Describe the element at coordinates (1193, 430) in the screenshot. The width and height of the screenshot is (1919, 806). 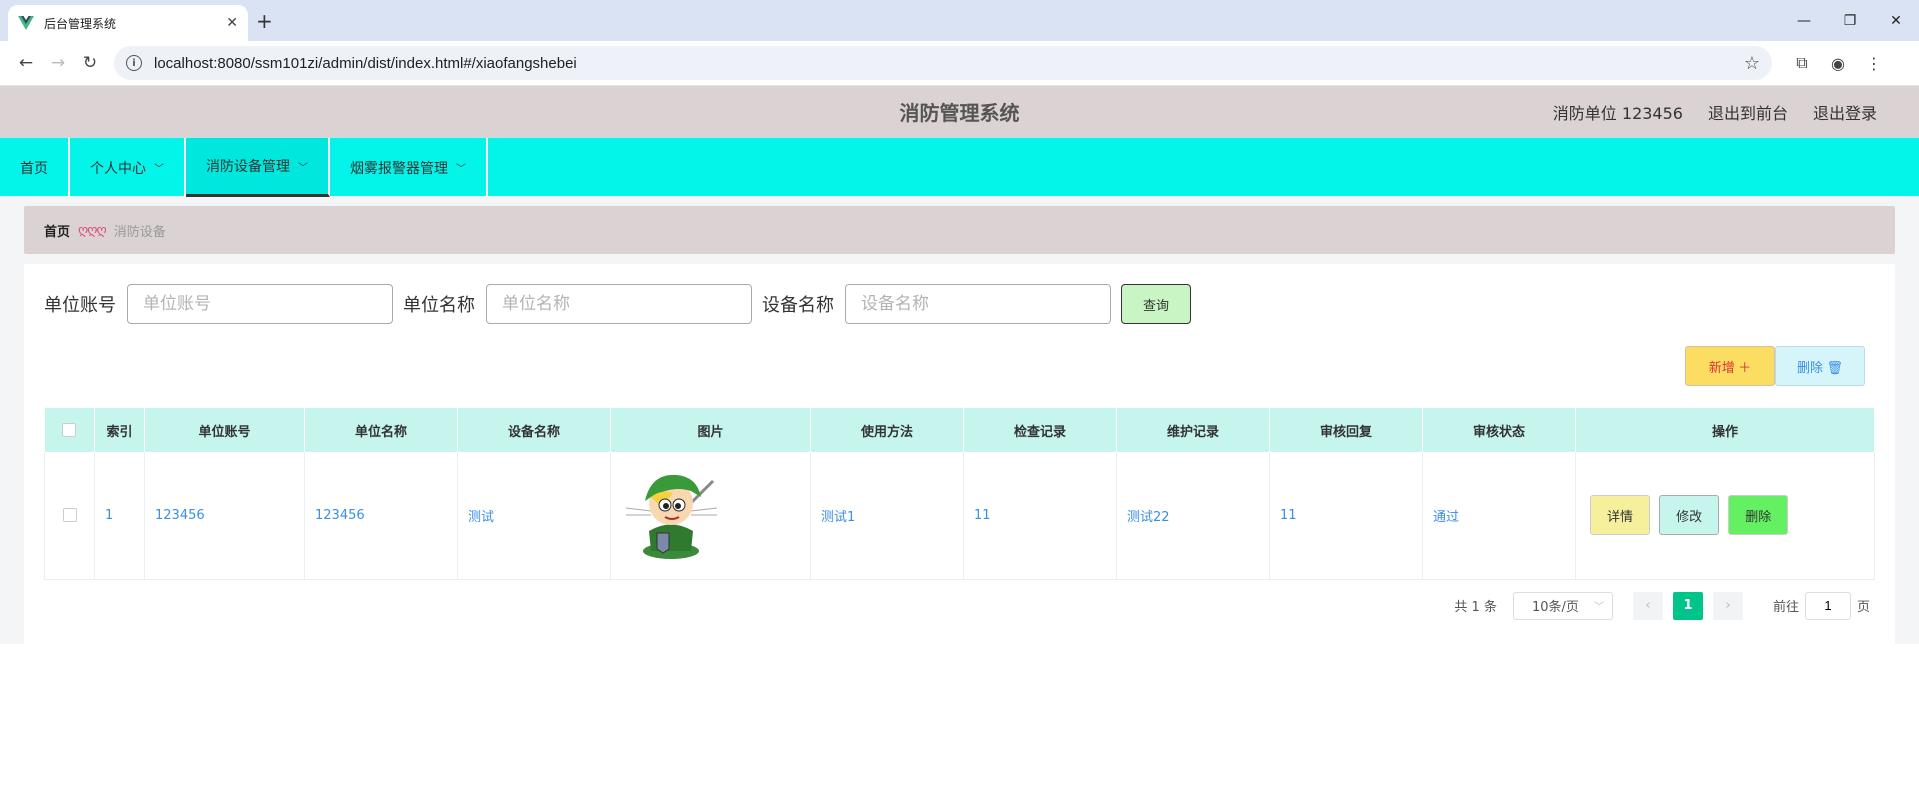
I see `column-header: 维护记录` at that location.